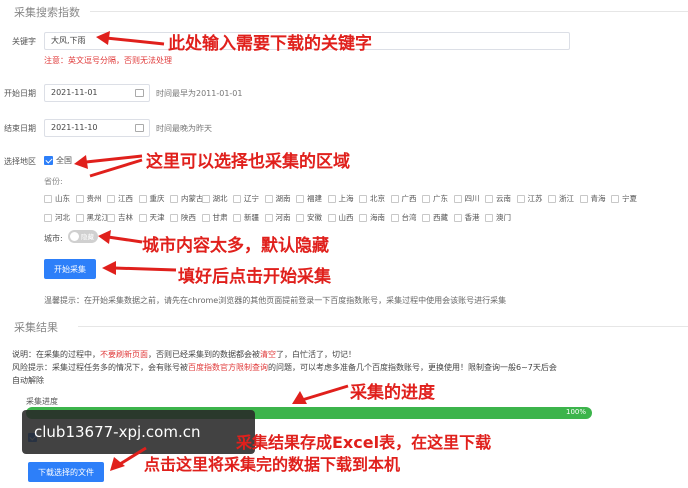  Describe the element at coordinates (249, 198) in the screenshot. I see `province-checkbox: 辽宁` at that location.